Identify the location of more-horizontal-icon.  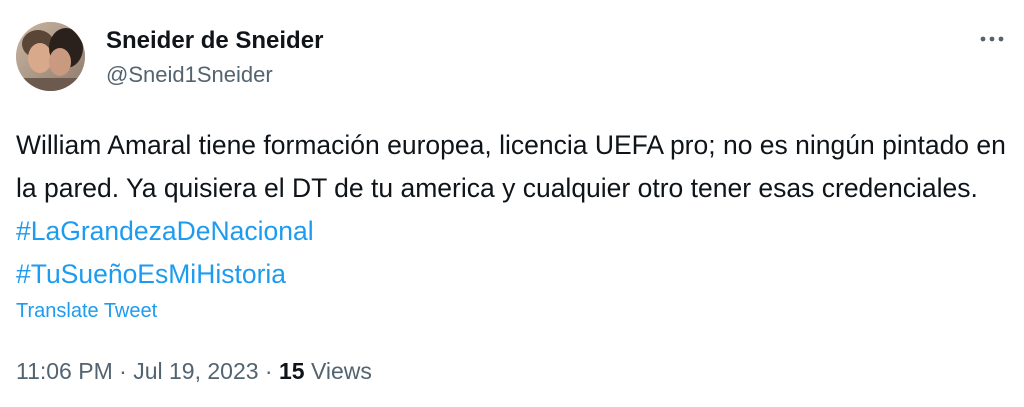
(992, 39).